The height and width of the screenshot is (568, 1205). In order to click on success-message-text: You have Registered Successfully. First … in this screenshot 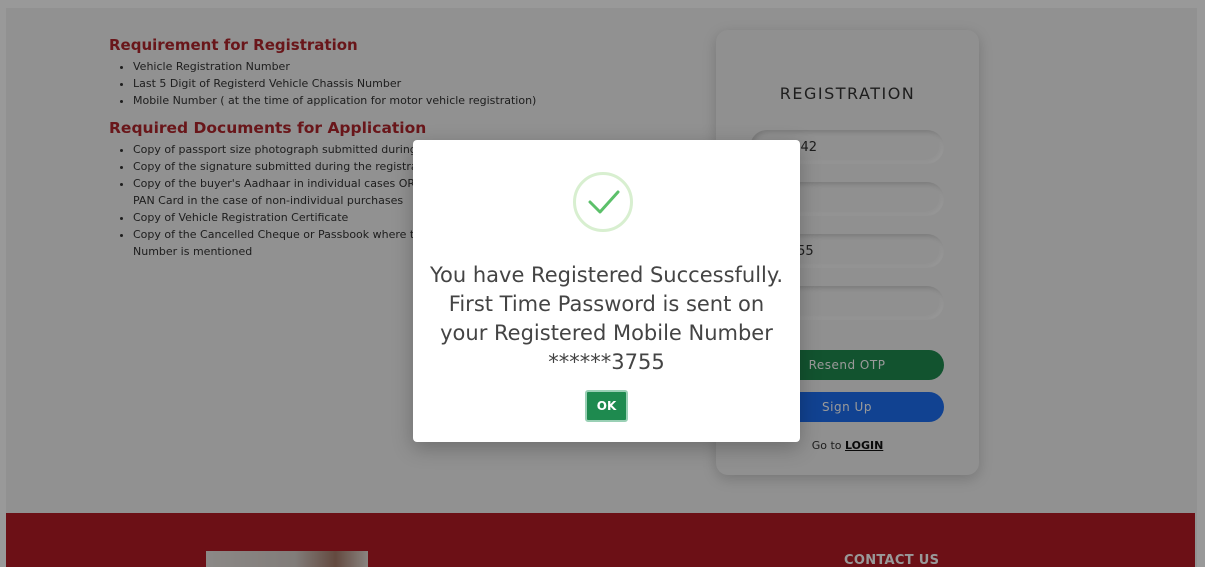, I will do `click(606, 304)`.